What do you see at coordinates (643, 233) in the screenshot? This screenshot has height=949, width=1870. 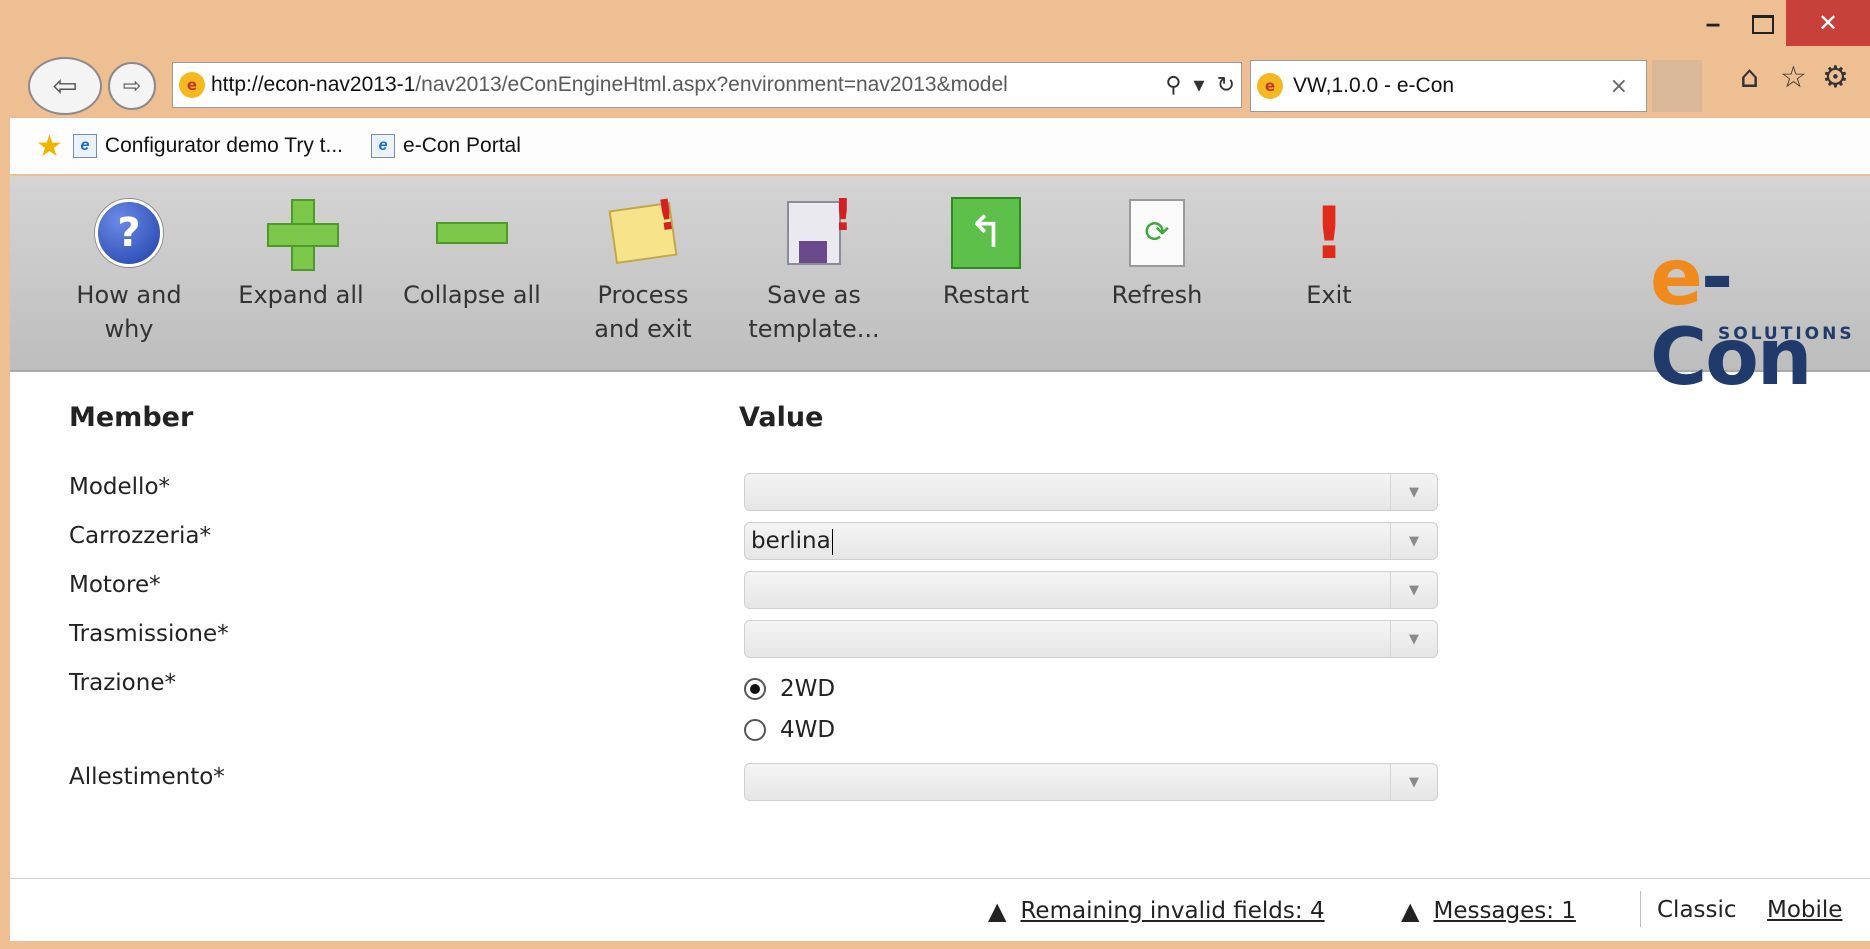 I see `note-icon` at bounding box center [643, 233].